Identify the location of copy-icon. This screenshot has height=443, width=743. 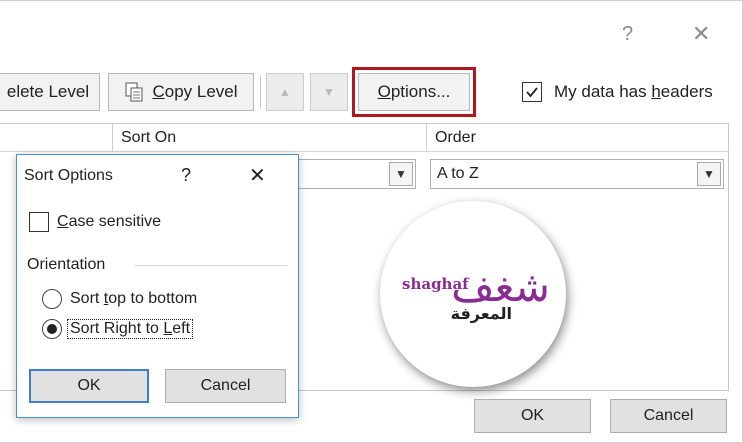
(134, 92).